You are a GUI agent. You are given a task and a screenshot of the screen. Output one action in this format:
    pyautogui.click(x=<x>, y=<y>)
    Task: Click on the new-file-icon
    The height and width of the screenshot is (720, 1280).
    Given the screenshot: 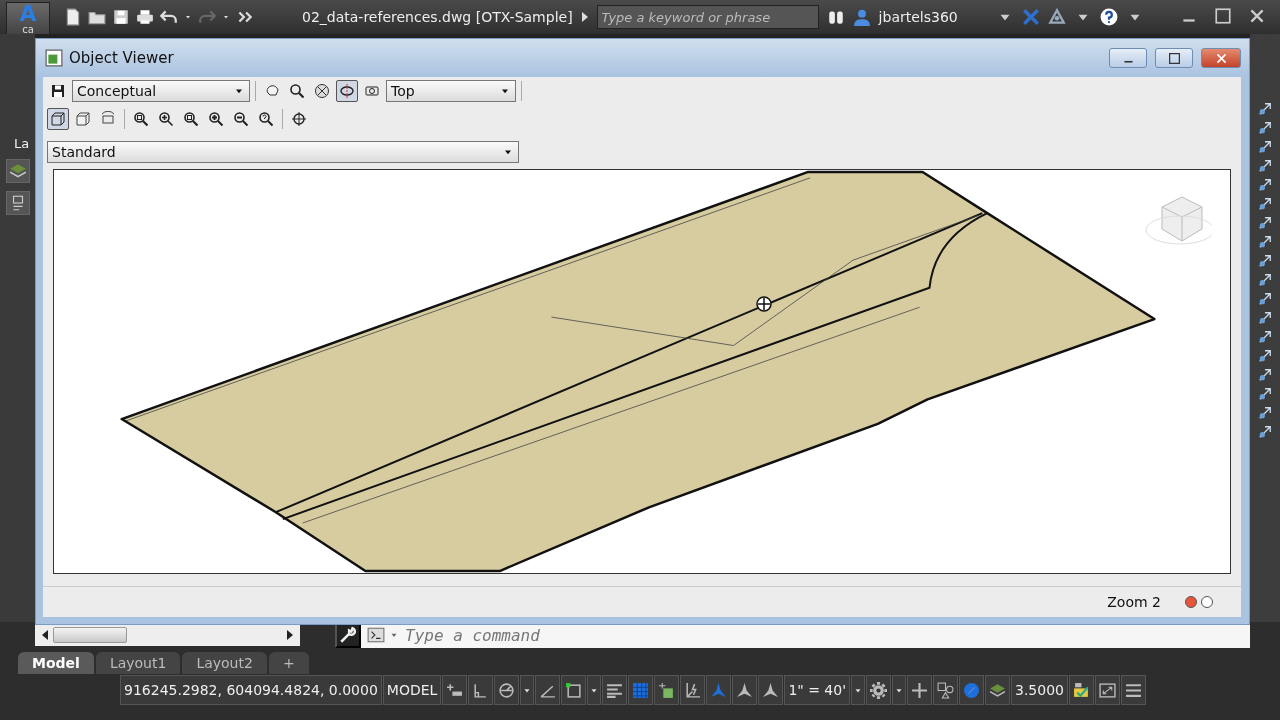 What is the action you would take?
    pyautogui.click(x=73, y=17)
    